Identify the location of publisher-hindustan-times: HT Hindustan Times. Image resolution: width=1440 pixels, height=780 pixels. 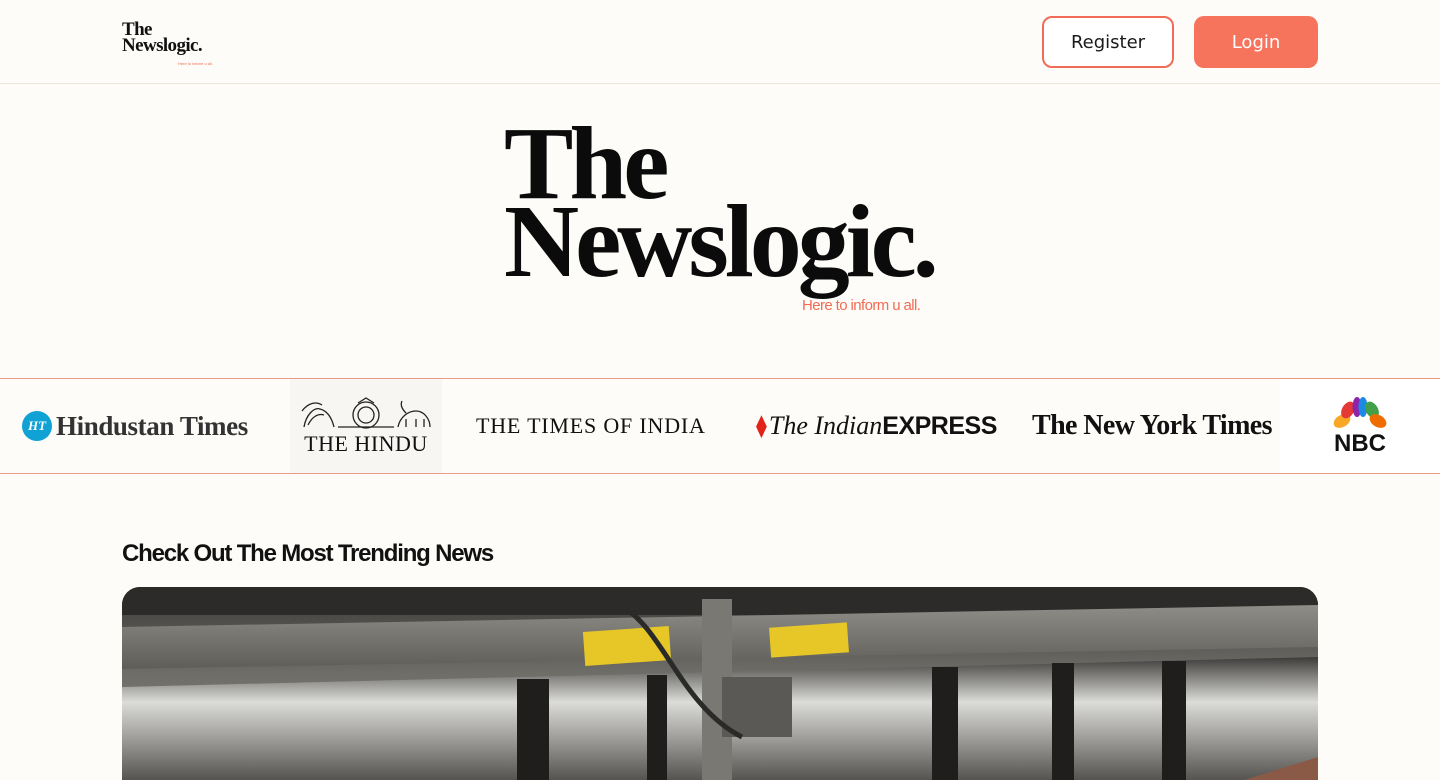
(135, 426).